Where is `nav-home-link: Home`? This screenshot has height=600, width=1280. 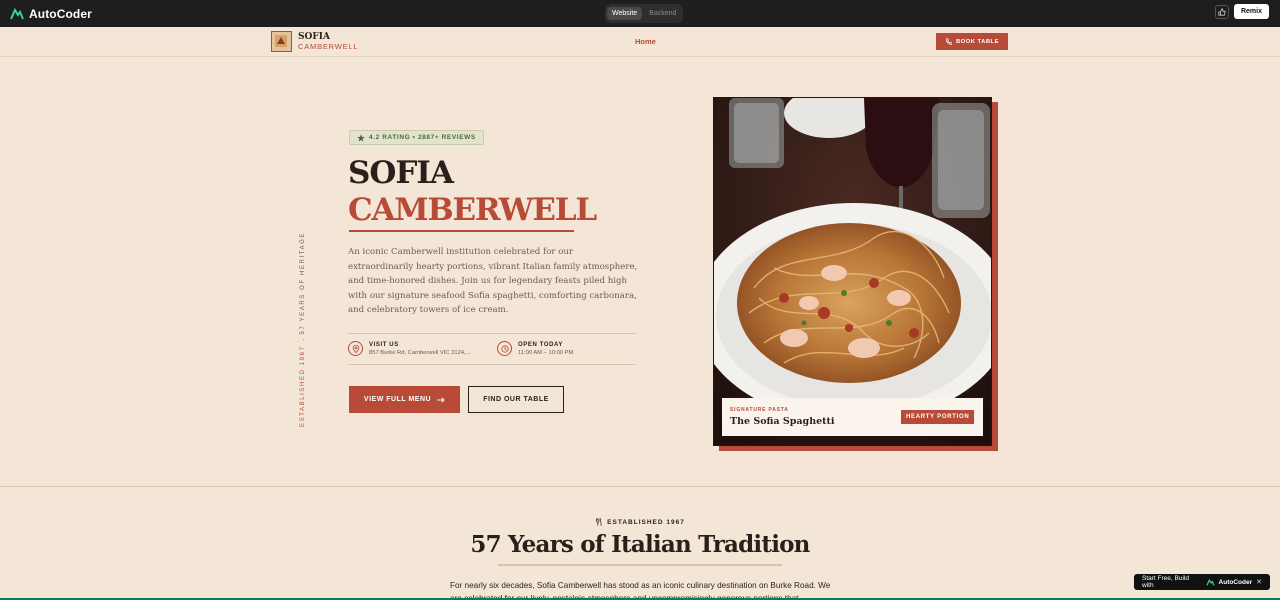
nav-home-link: Home is located at coordinates (645, 41).